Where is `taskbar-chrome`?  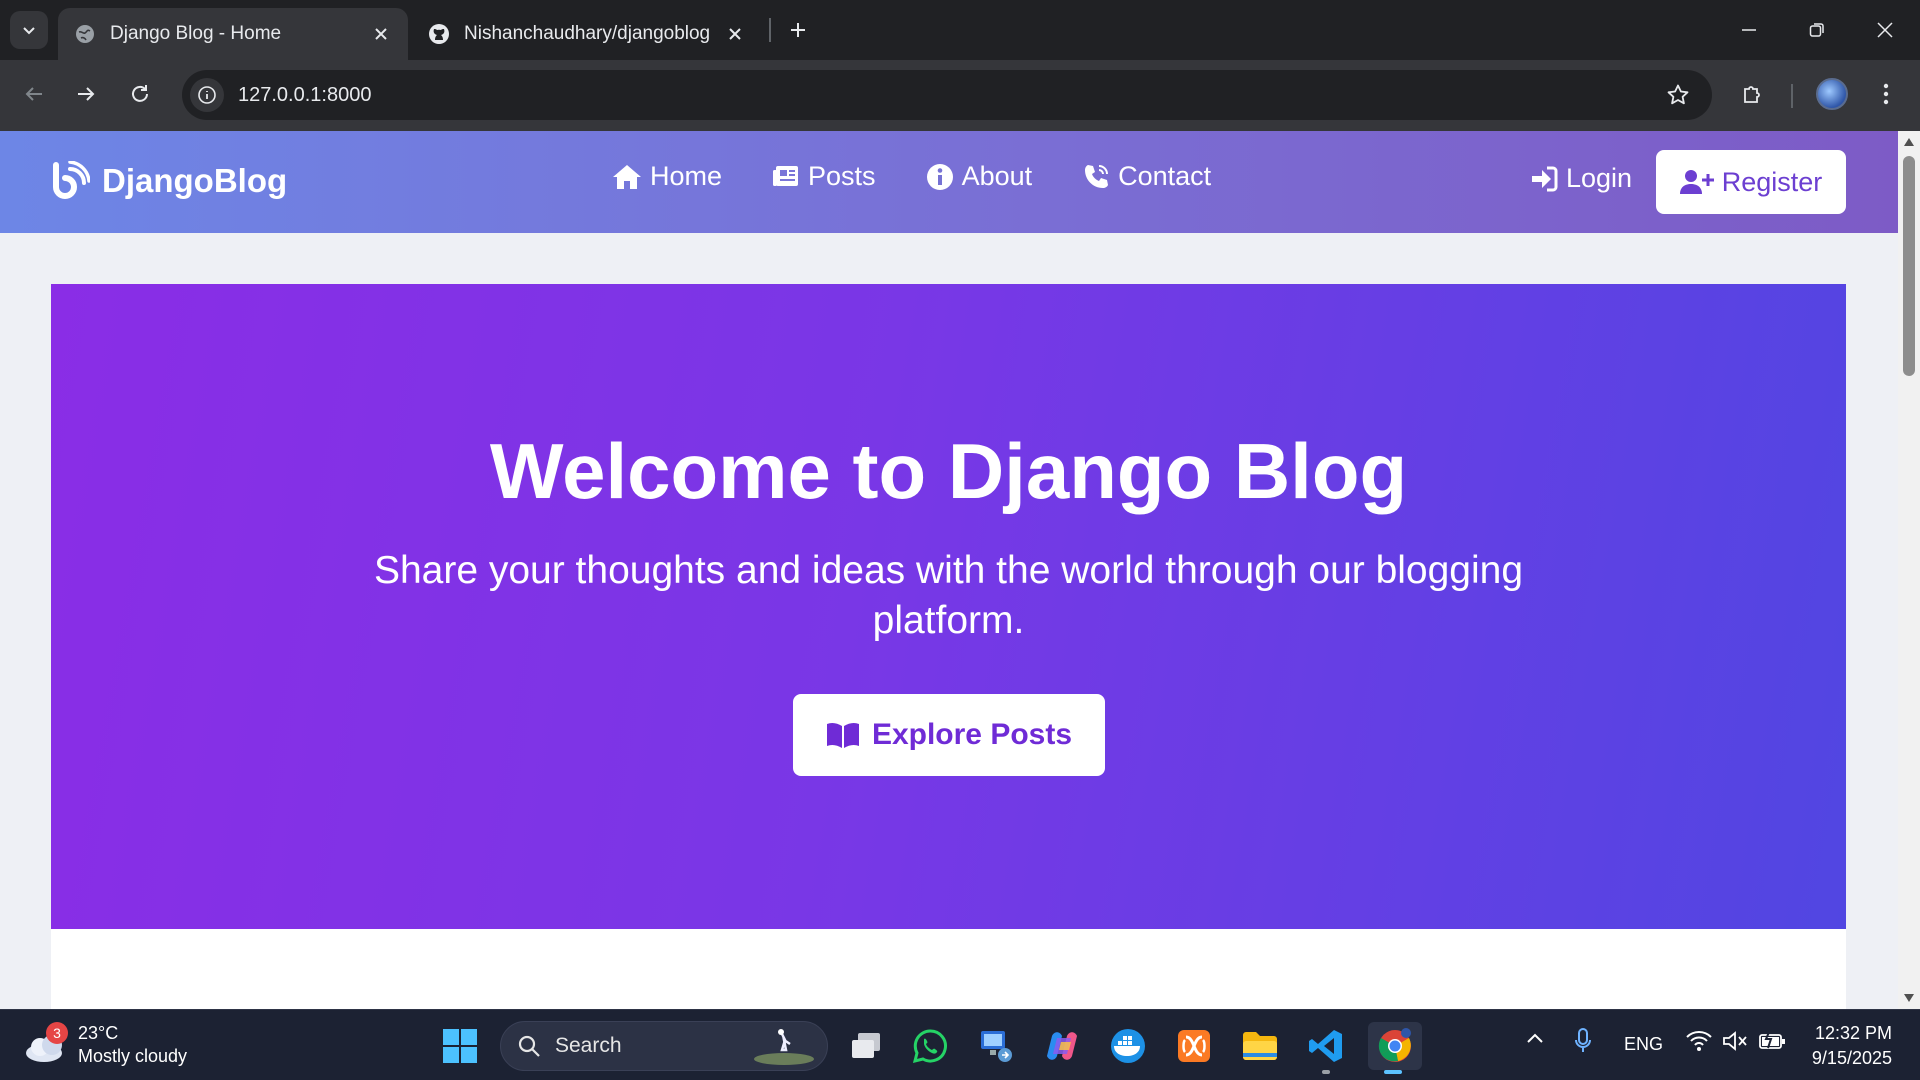 taskbar-chrome is located at coordinates (1395, 1048).